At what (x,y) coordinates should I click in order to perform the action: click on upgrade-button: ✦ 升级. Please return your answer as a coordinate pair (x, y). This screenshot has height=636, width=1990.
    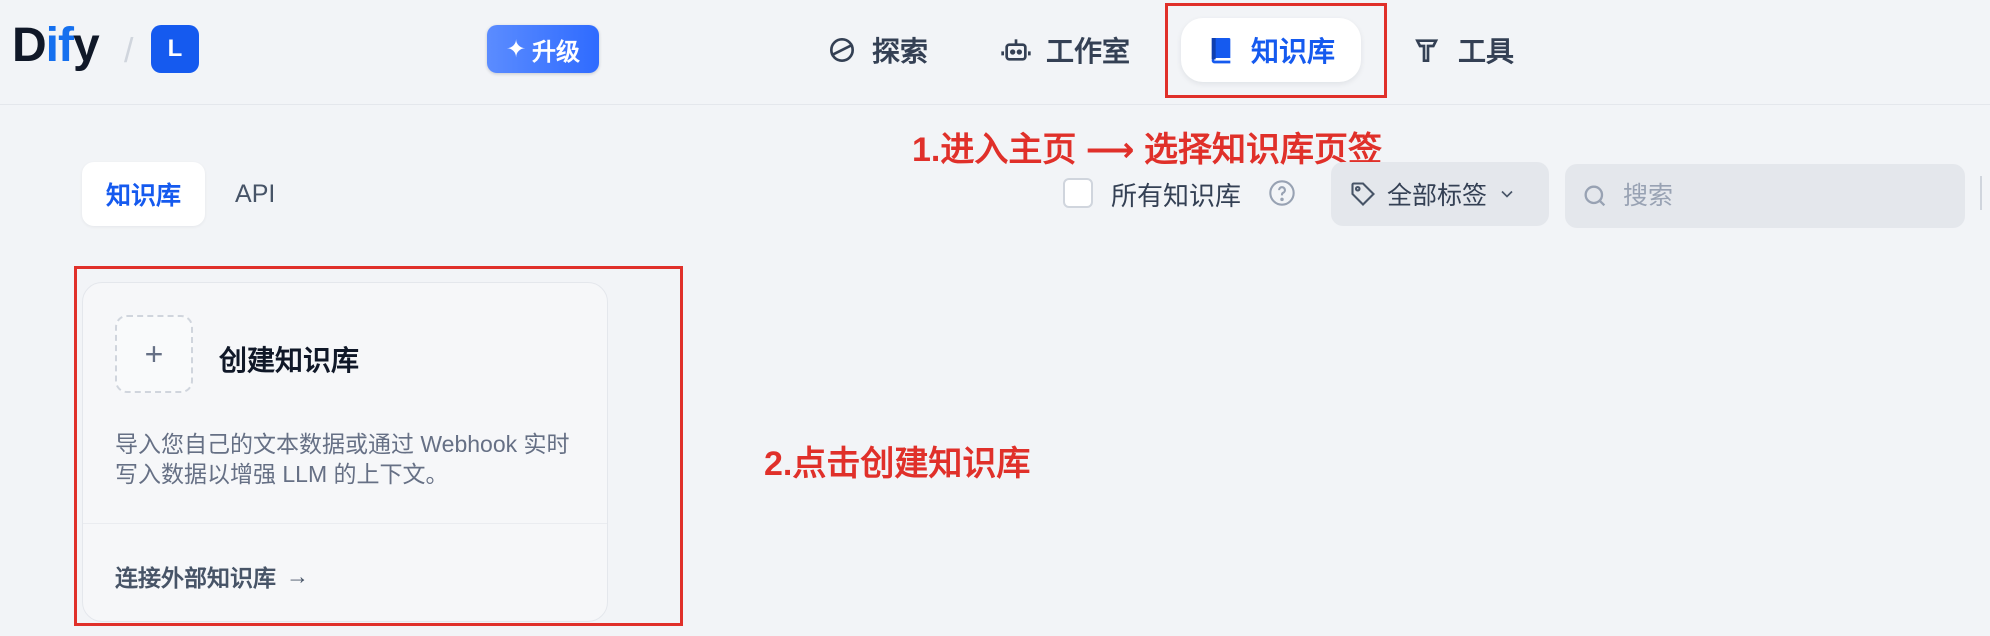
    Looking at the image, I should click on (543, 49).